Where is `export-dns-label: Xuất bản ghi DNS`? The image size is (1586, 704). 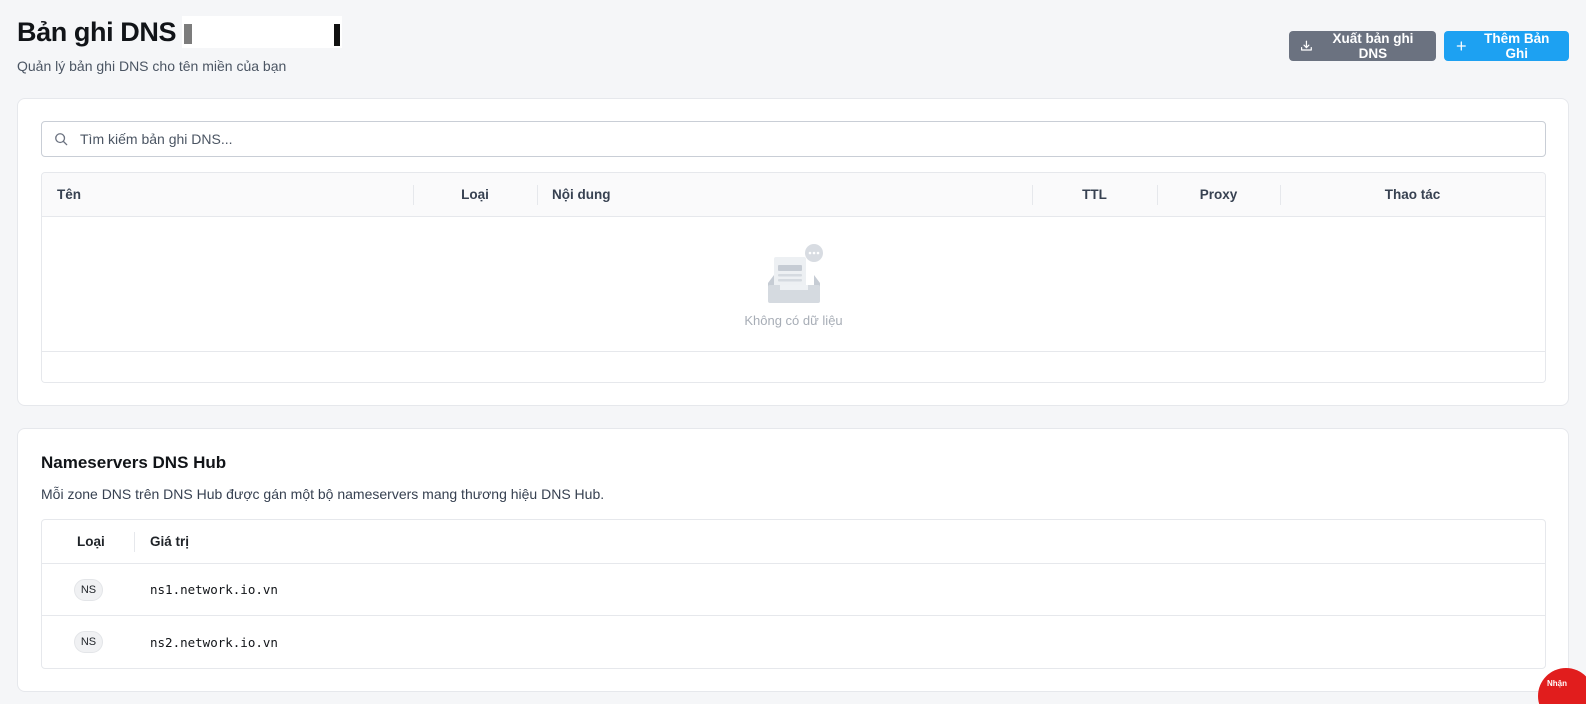 export-dns-label: Xuất bản ghi DNS is located at coordinates (1373, 46).